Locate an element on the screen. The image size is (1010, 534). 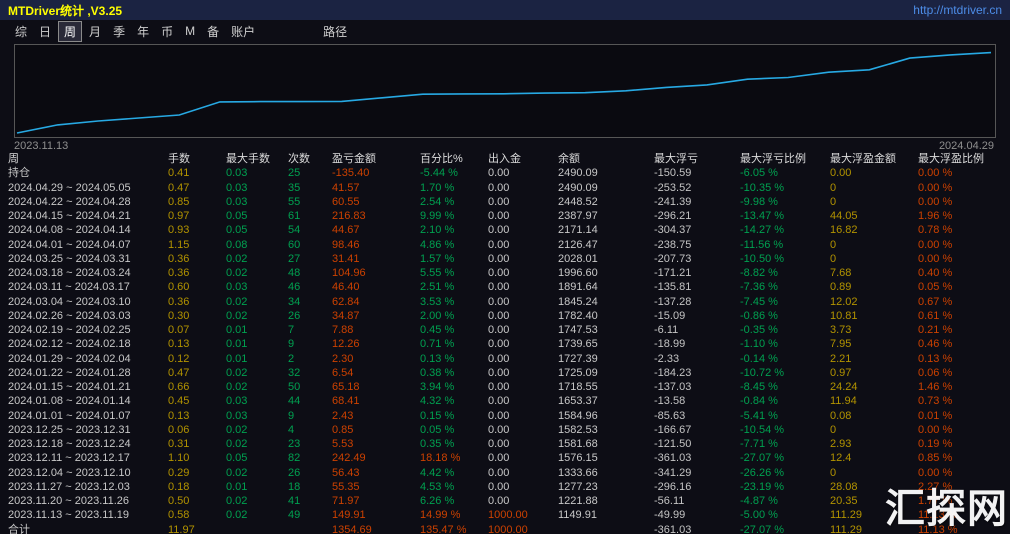
menu-item-1: 综 is located at coordinates (21, 31).